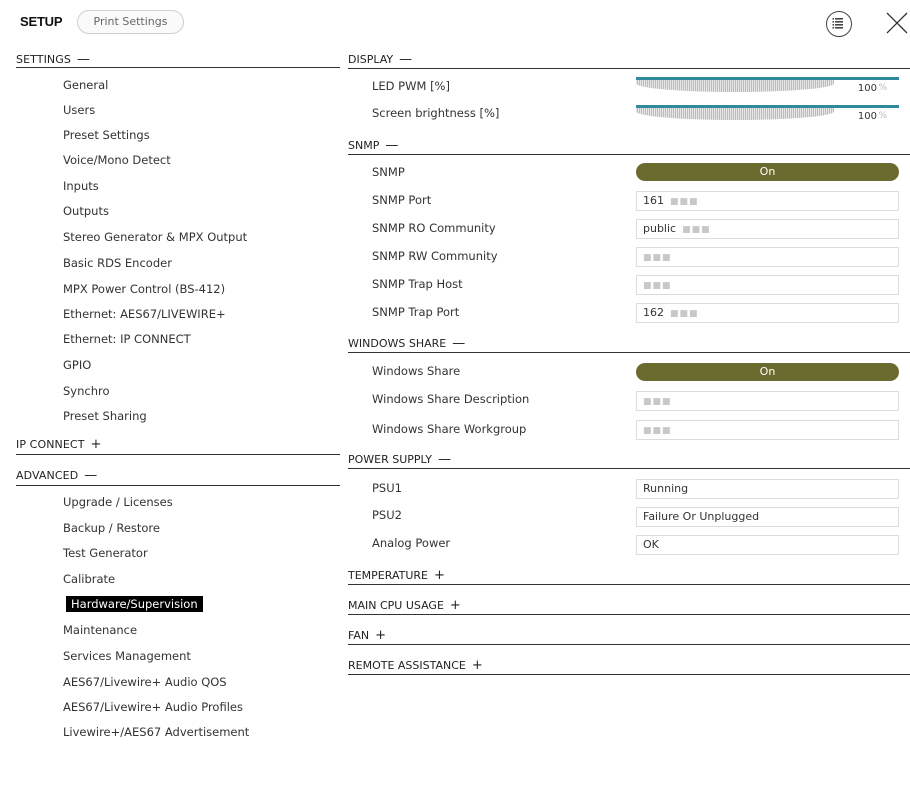 The image size is (910, 801). I want to click on snmp-rw-community-label: SNMP RW Community, so click(435, 256).